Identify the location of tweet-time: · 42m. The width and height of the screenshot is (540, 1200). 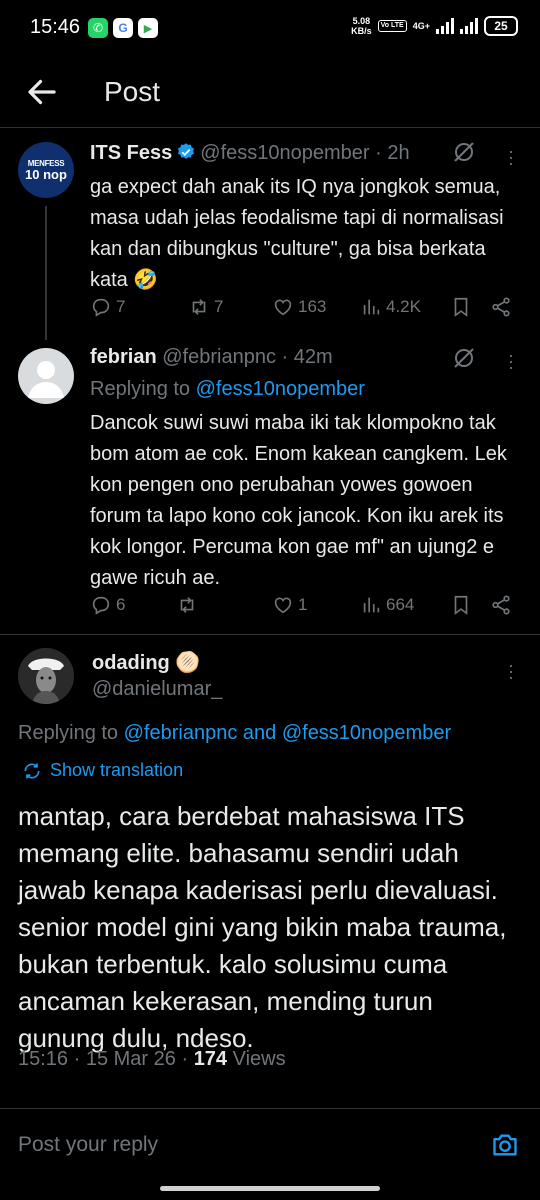
(307, 357).